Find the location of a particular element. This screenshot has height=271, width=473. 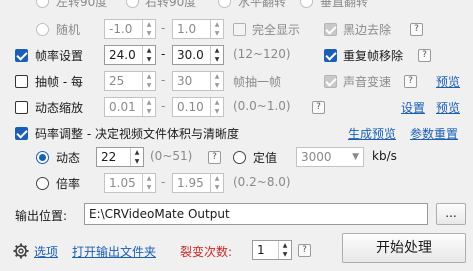

zoom-min-spinner: 0.01 ▲ ▼ is located at coordinates (130, 107).